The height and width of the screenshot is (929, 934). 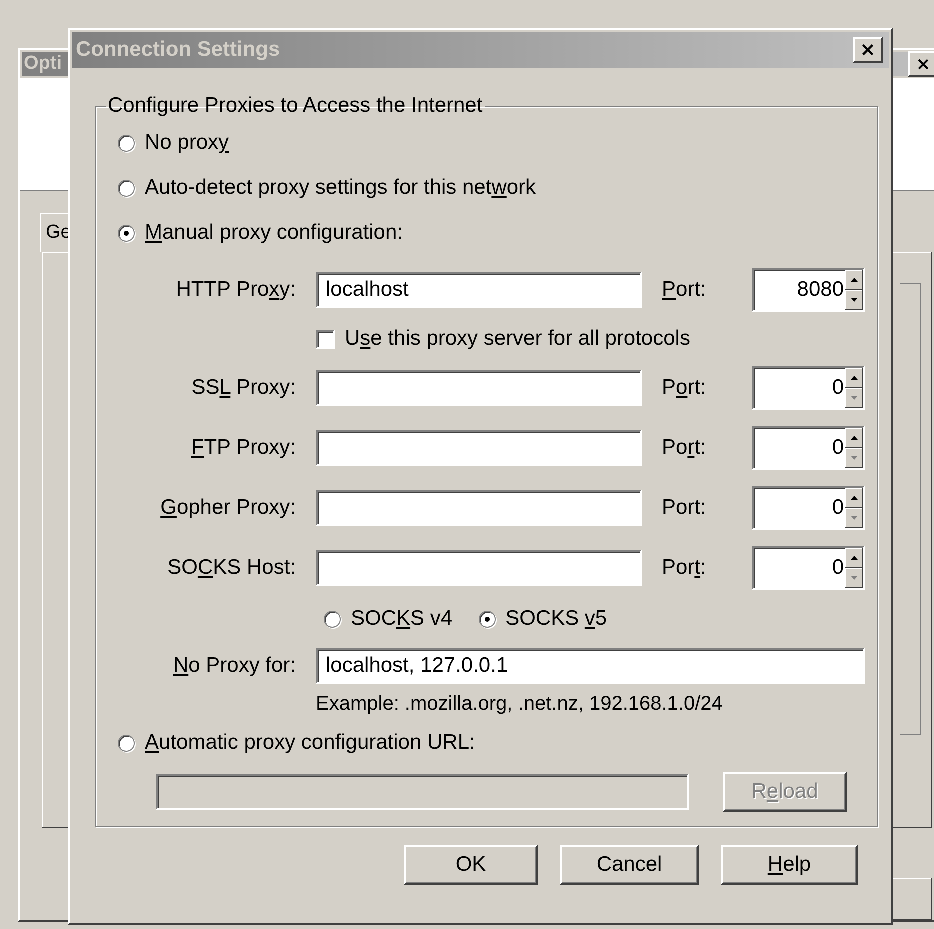 What do you see at coordinates (234, 666) in the screenshot?
I see `field-label: No Proxy for:` at bounding box center [234, 666].